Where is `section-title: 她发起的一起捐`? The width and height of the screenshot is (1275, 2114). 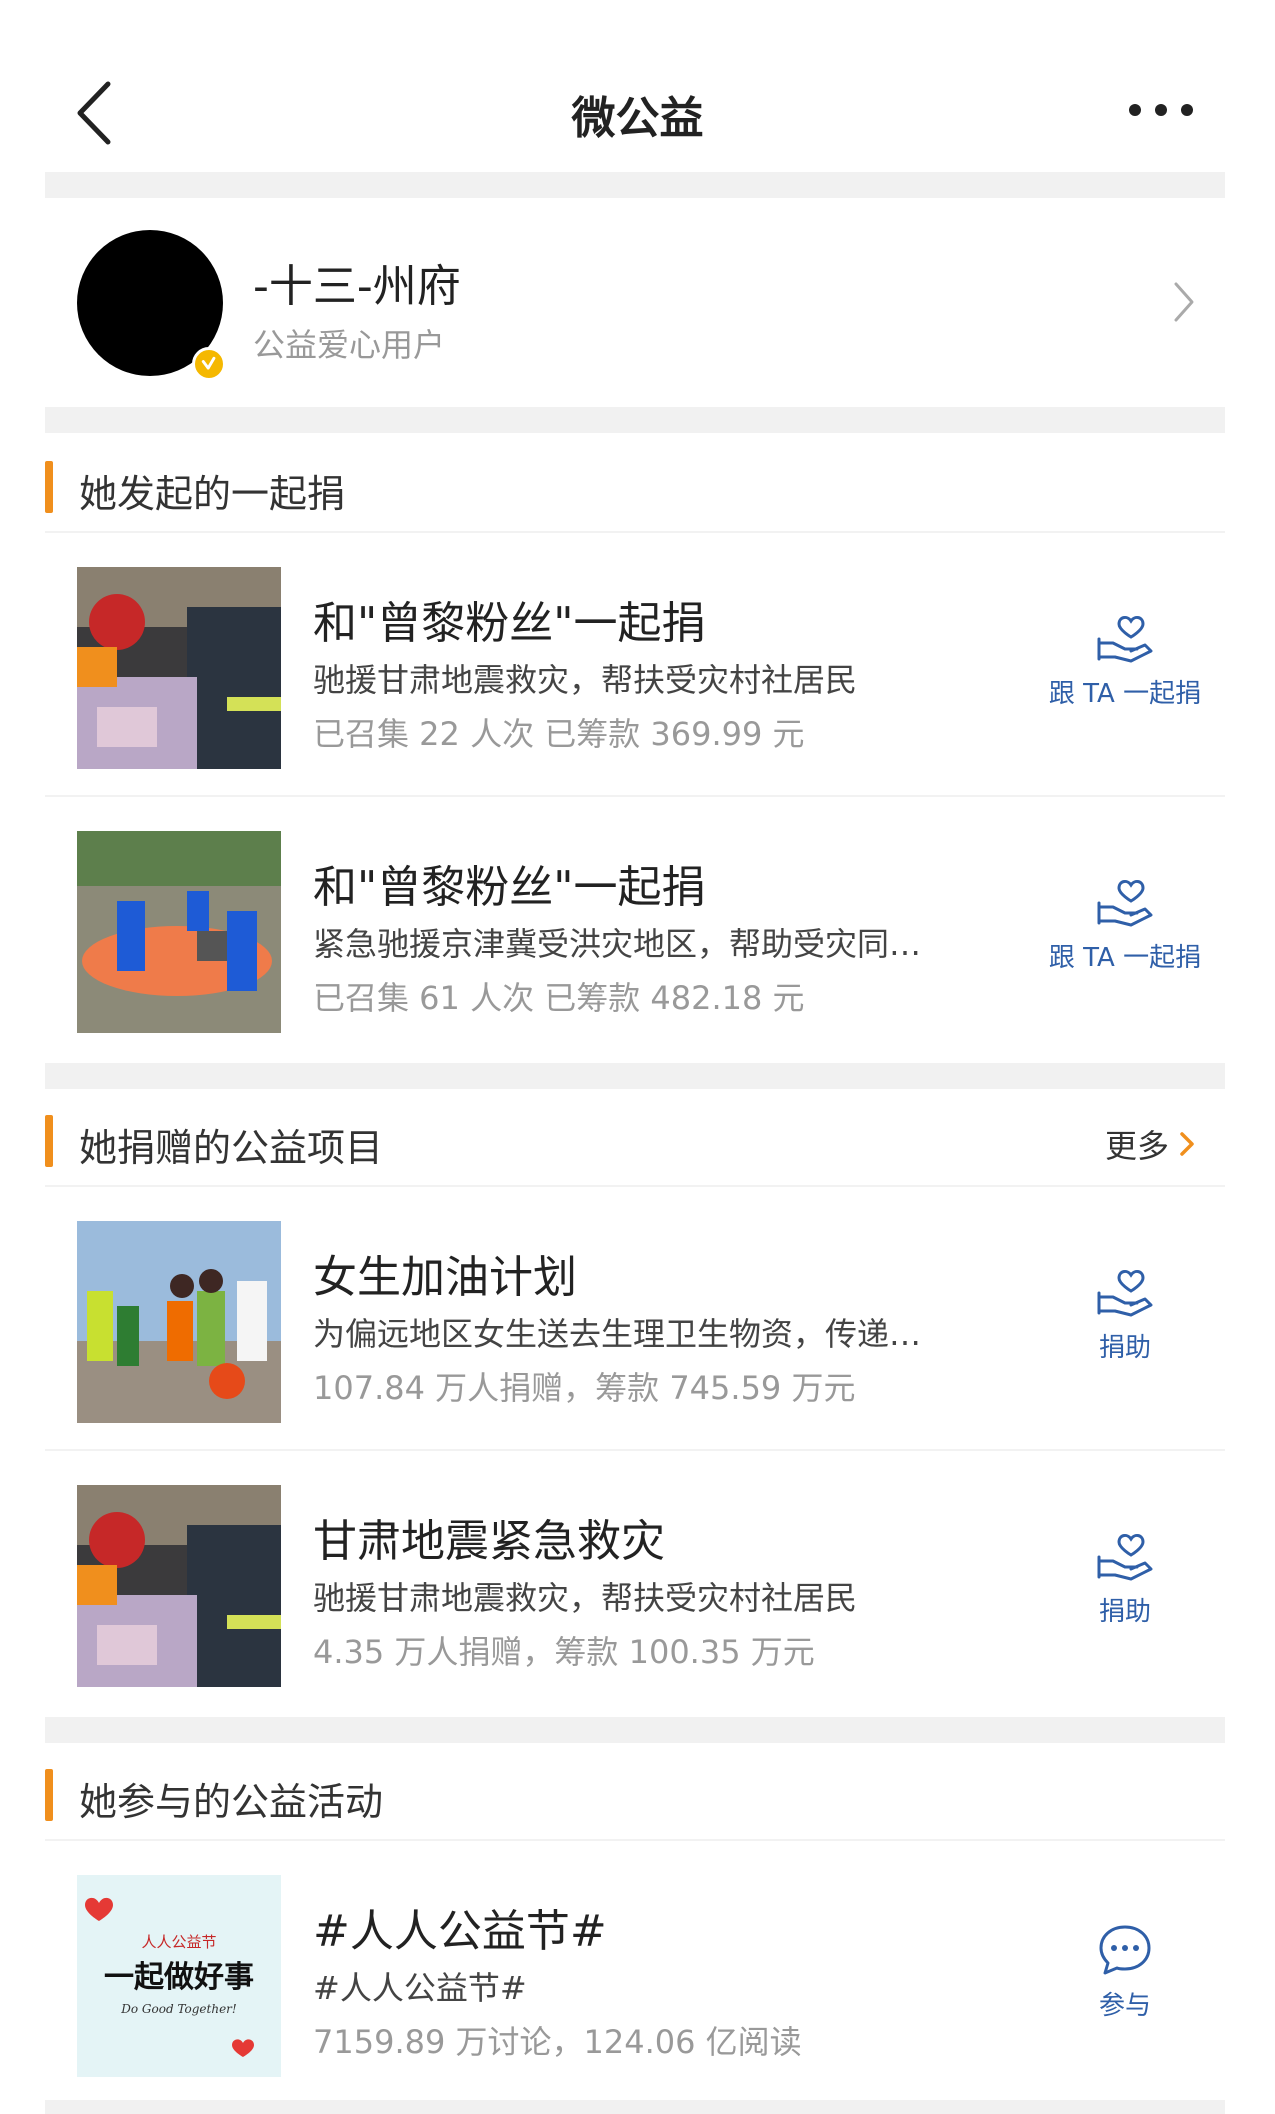 section-title: 她发起的一起捐 is located at coordinates (212, 494).